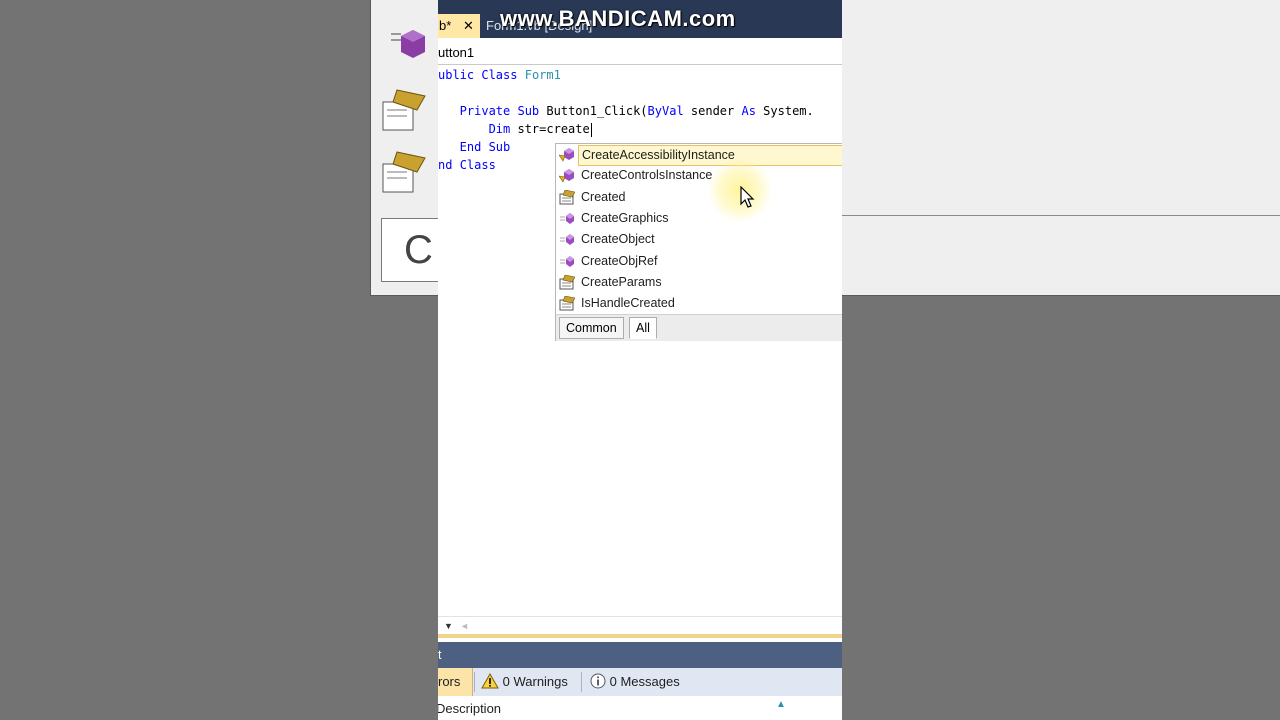 The image size is (1280, 720). What do you see at coordinates (460, 75) in the screenshot?
I see `code-token: ublic` at bounding box center [460, 75].